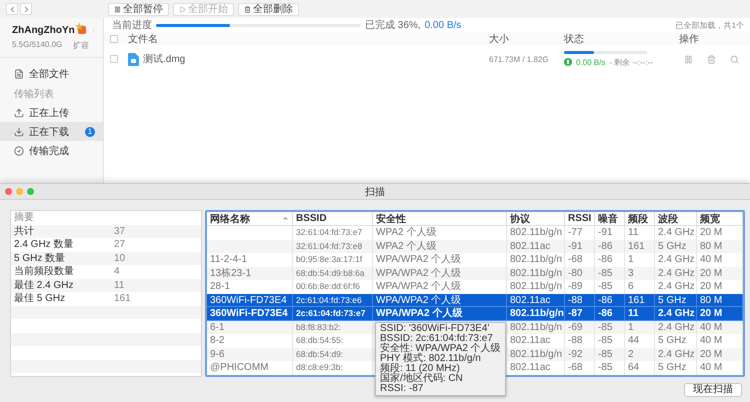 The width and height of the screenshot is (750, 402). What do you see at coordinates (689, 39) in the screenshot?
I see `column-header: 操作` at bounding box center [689, 39].